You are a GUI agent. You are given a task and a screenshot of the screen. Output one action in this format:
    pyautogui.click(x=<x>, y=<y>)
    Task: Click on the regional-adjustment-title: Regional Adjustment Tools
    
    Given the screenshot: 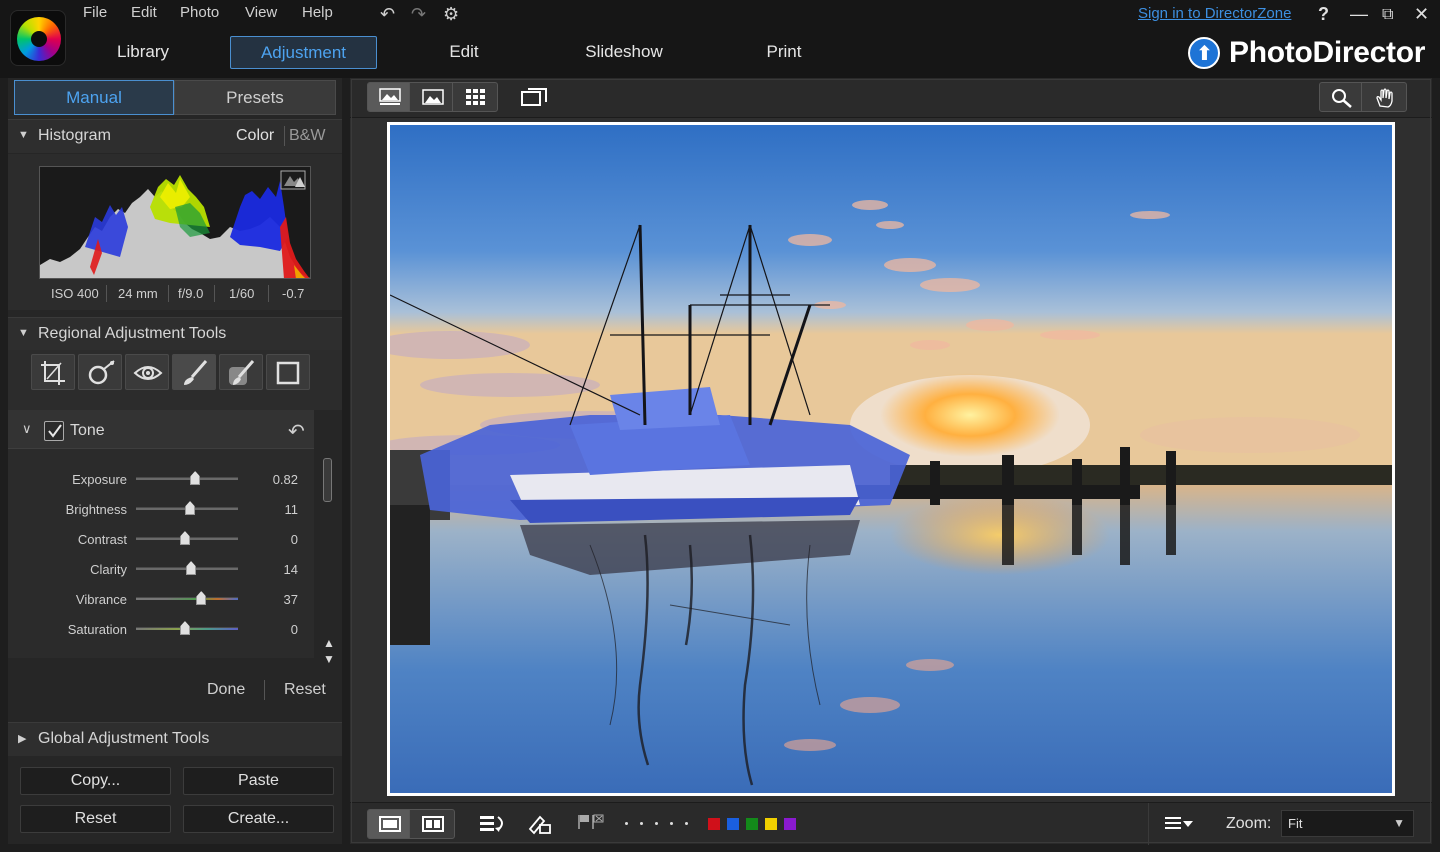 What is the action you would take?
    pyautogui.click(x=132, y=333)
    